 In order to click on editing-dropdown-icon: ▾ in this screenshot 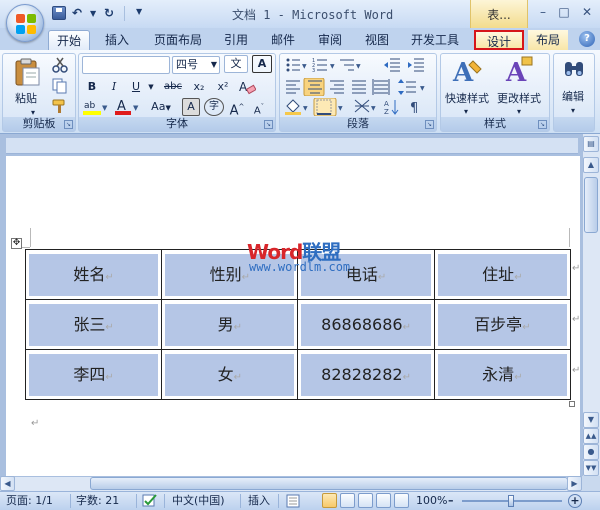, I will do `click(573, 111)`.